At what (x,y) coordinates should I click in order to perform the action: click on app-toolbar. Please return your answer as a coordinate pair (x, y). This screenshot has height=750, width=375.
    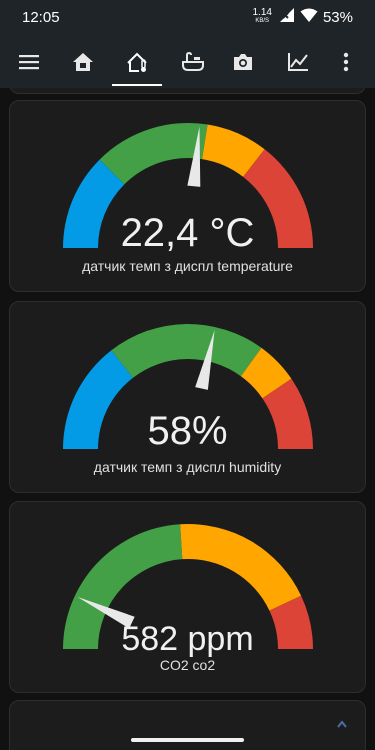
    Looking at the image, I should click on (187, 62).